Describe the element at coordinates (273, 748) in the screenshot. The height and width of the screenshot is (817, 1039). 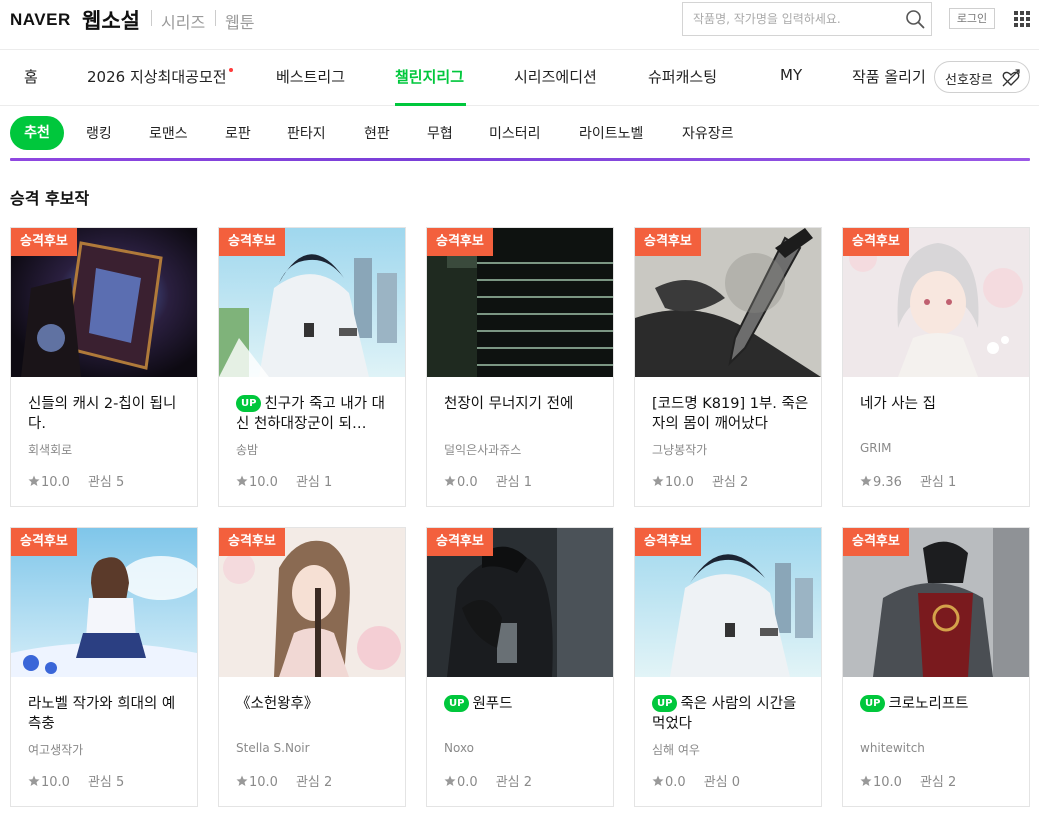
I see `work-author: Stella S.Noir` at that location.